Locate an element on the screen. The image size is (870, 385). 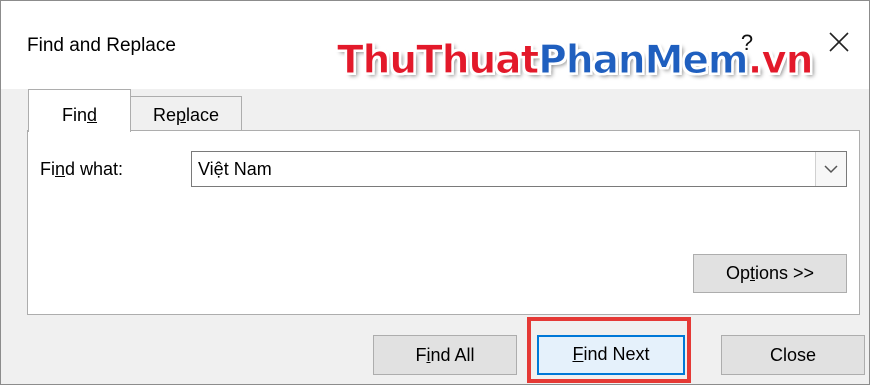
watermark-logo: ThuThuatPhanMem.vn is located at coordinates (575, 60).